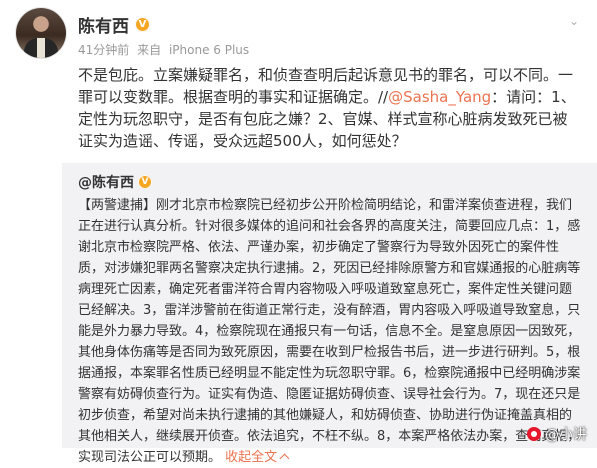 The image size is (597, 468). I want to click on avatar-shirt, so click(41, 48).